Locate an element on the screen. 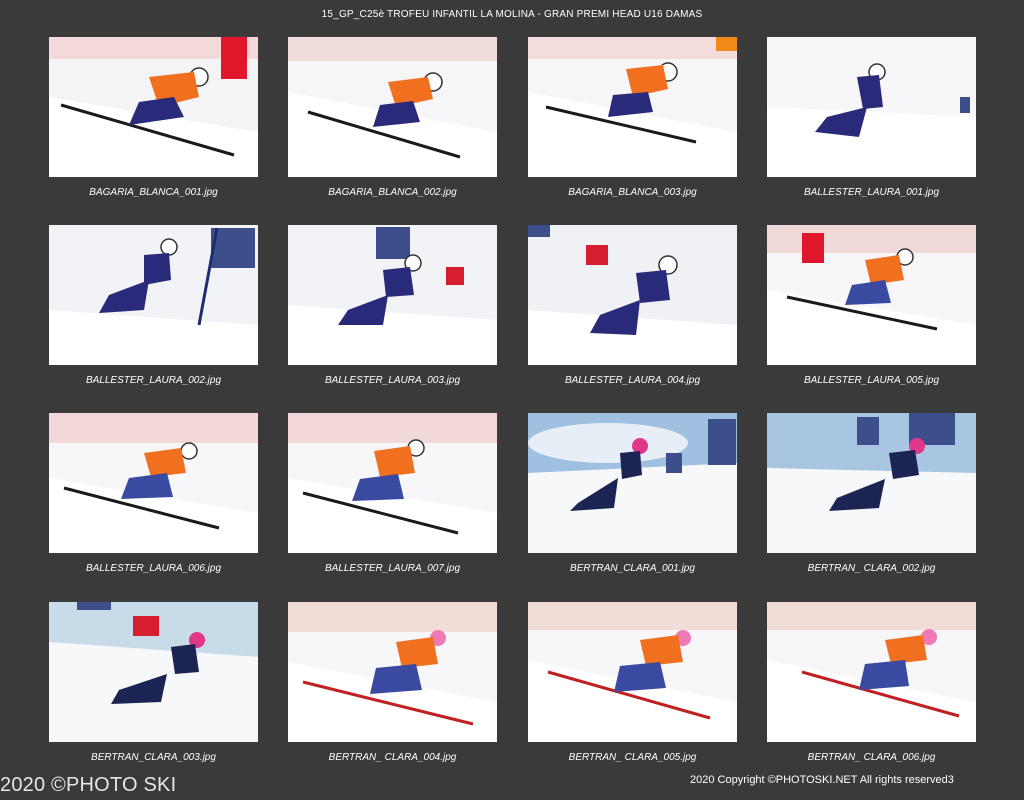  photo-cell: BALLESTER_LAURA_007.jpg is located at coordinates (392, 493).